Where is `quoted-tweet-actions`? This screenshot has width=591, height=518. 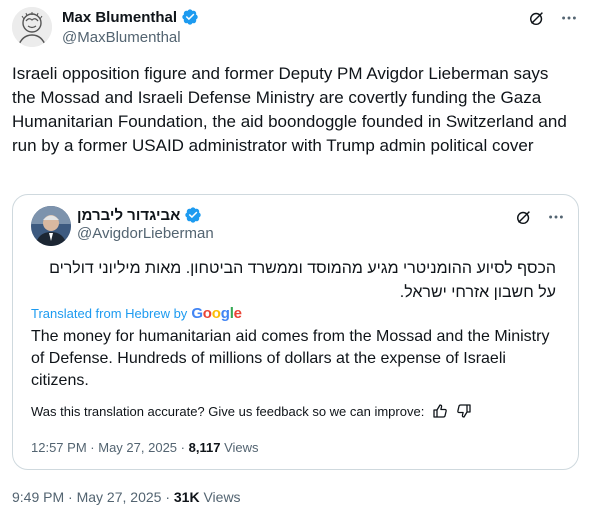
quoted-tweet-actions is located at coordinates (540, 217).